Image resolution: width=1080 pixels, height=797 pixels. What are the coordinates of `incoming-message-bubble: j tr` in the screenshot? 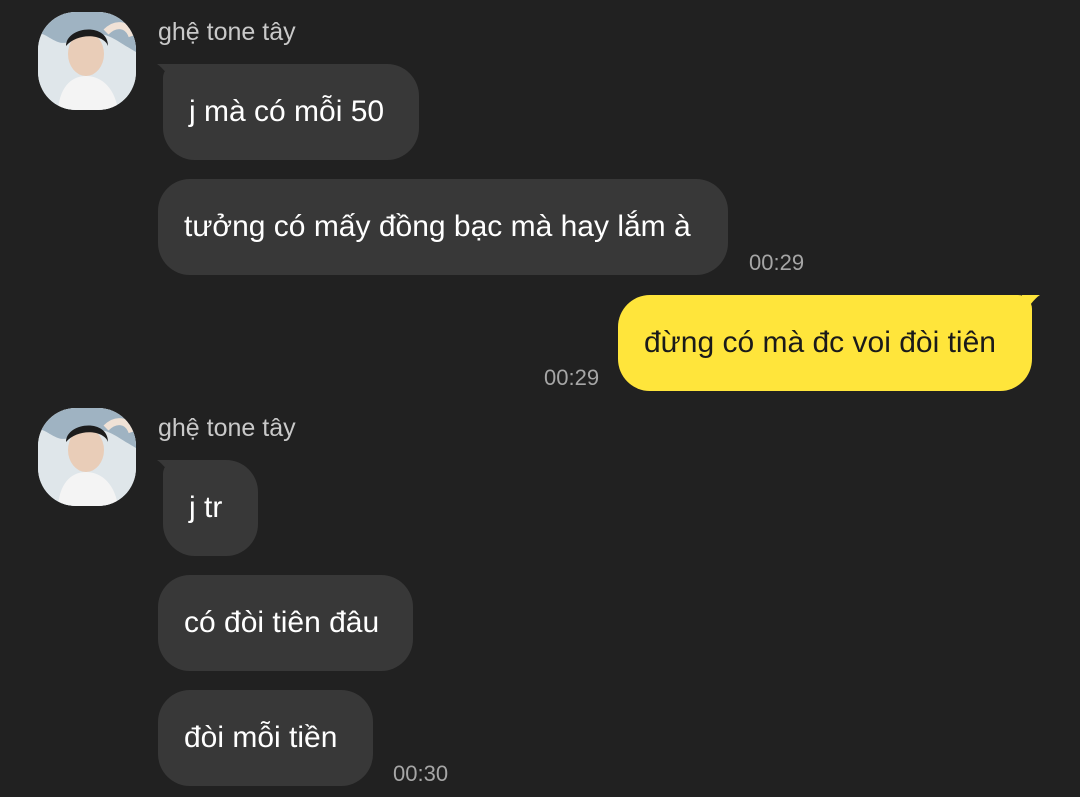 It's located at (210, 508).